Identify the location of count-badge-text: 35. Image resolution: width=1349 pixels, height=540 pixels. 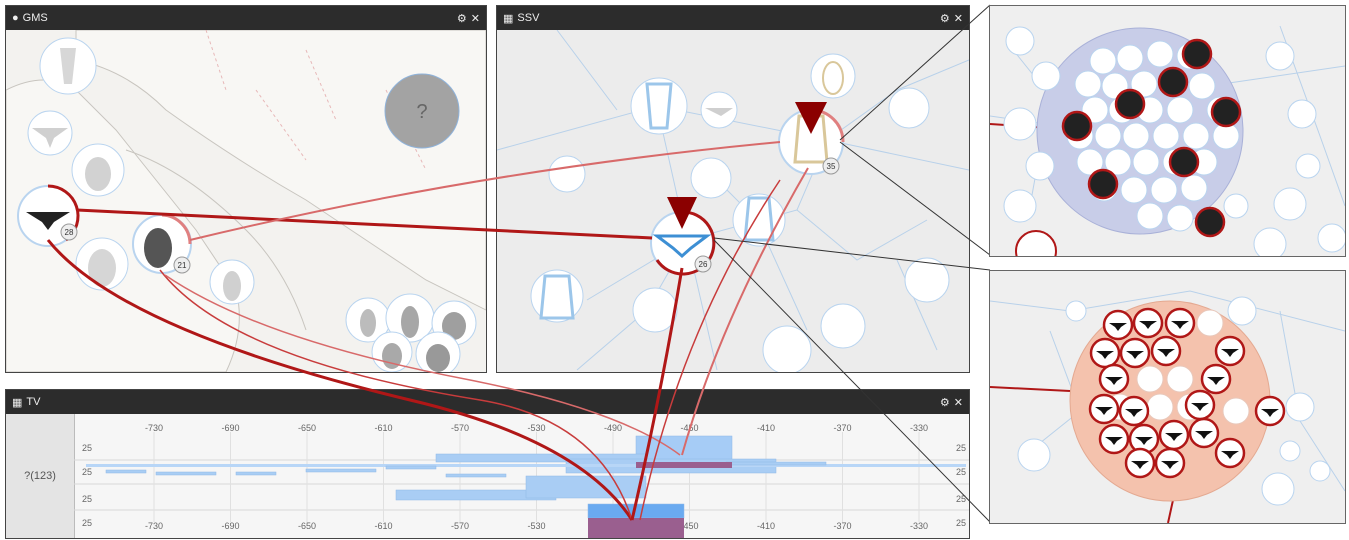
(831, 166).